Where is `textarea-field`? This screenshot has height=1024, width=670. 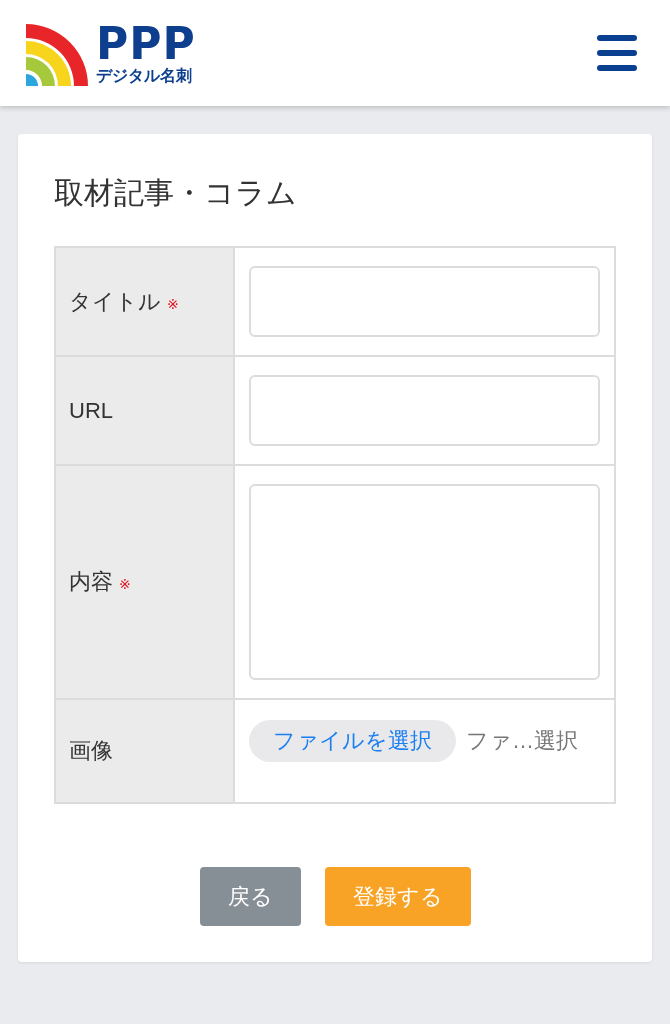 textarea-field is located at coordinates (424, 582).